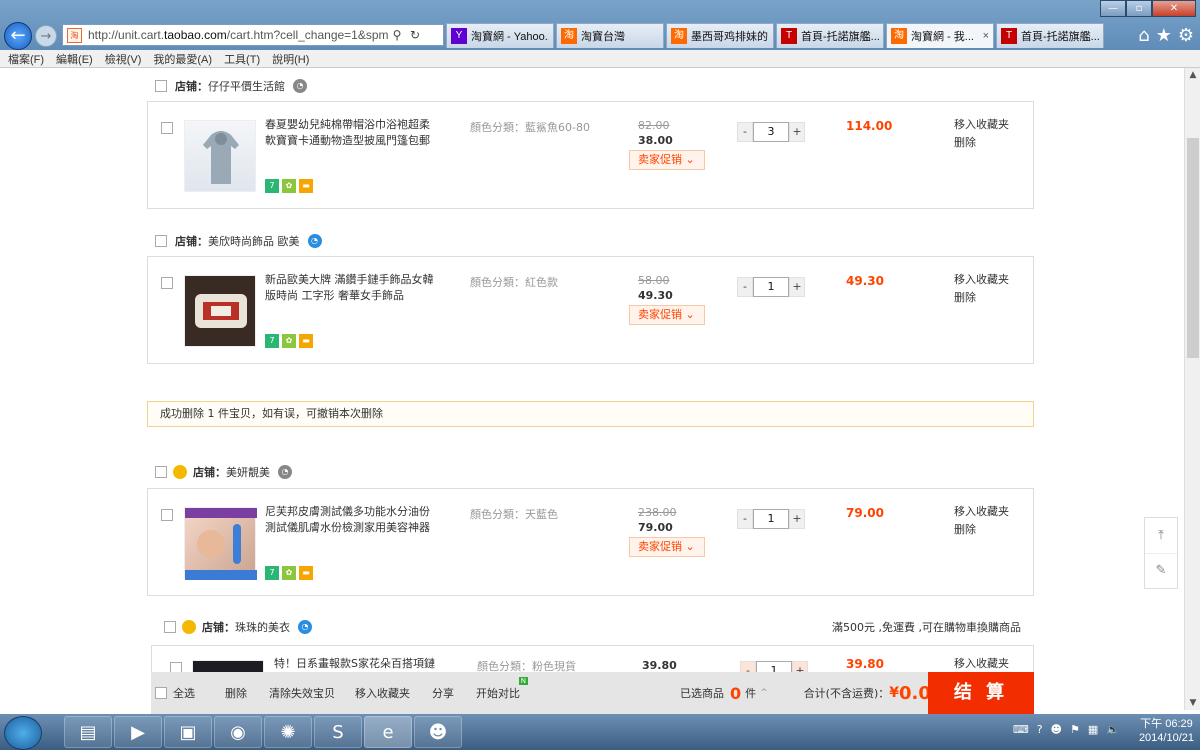 The image size is (1200, 750). I want to click on paint-icon: ✺, so click(288, 732).